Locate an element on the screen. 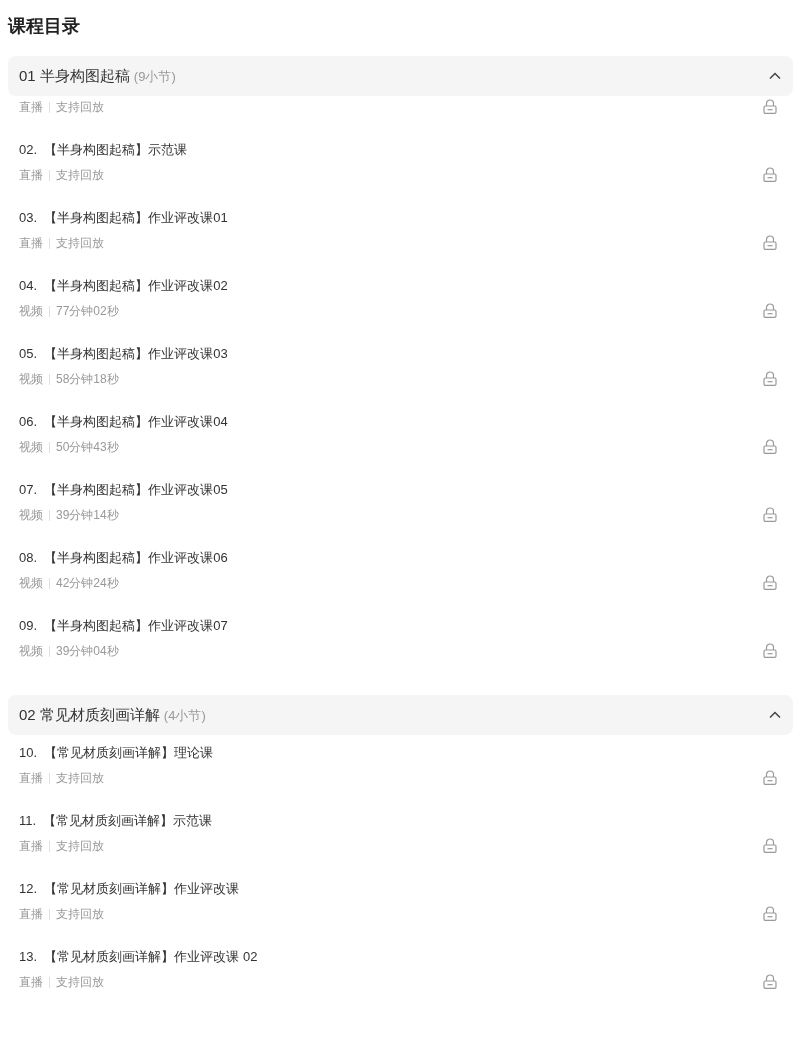  lesson-title: 05. 【半身构图起稿】作业评改课03 is located at coordinates (123, 354).